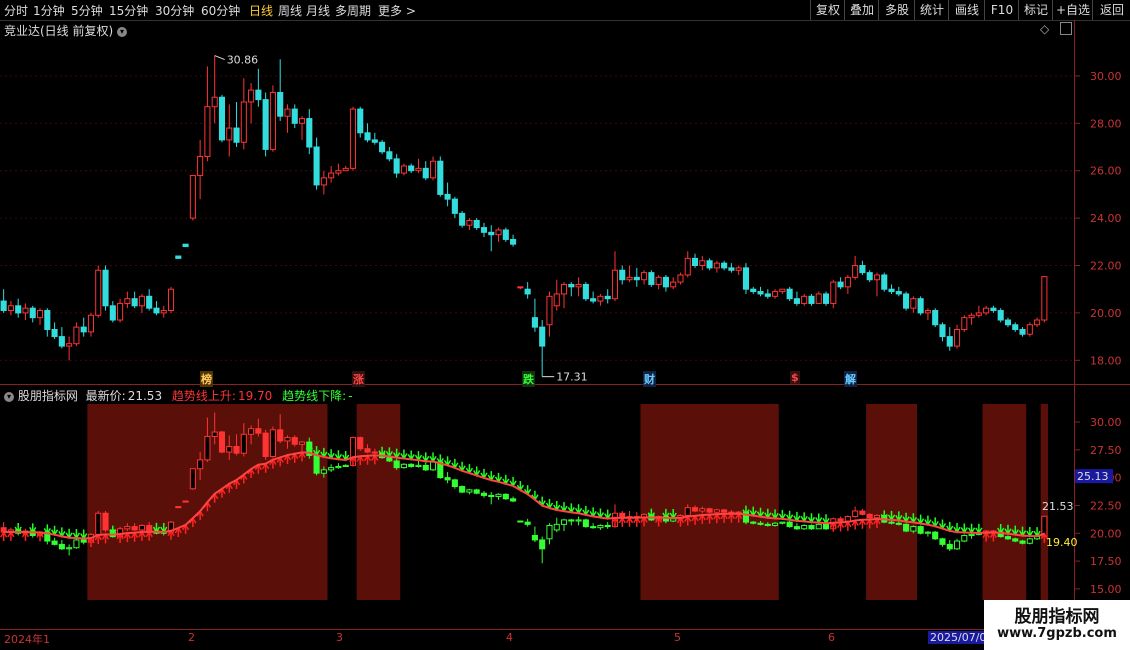 Image resolution: width=1130 pixels, height=650 pixels. I want to click on y-axis-label-main-3: 24.00, so click(1106, 218).